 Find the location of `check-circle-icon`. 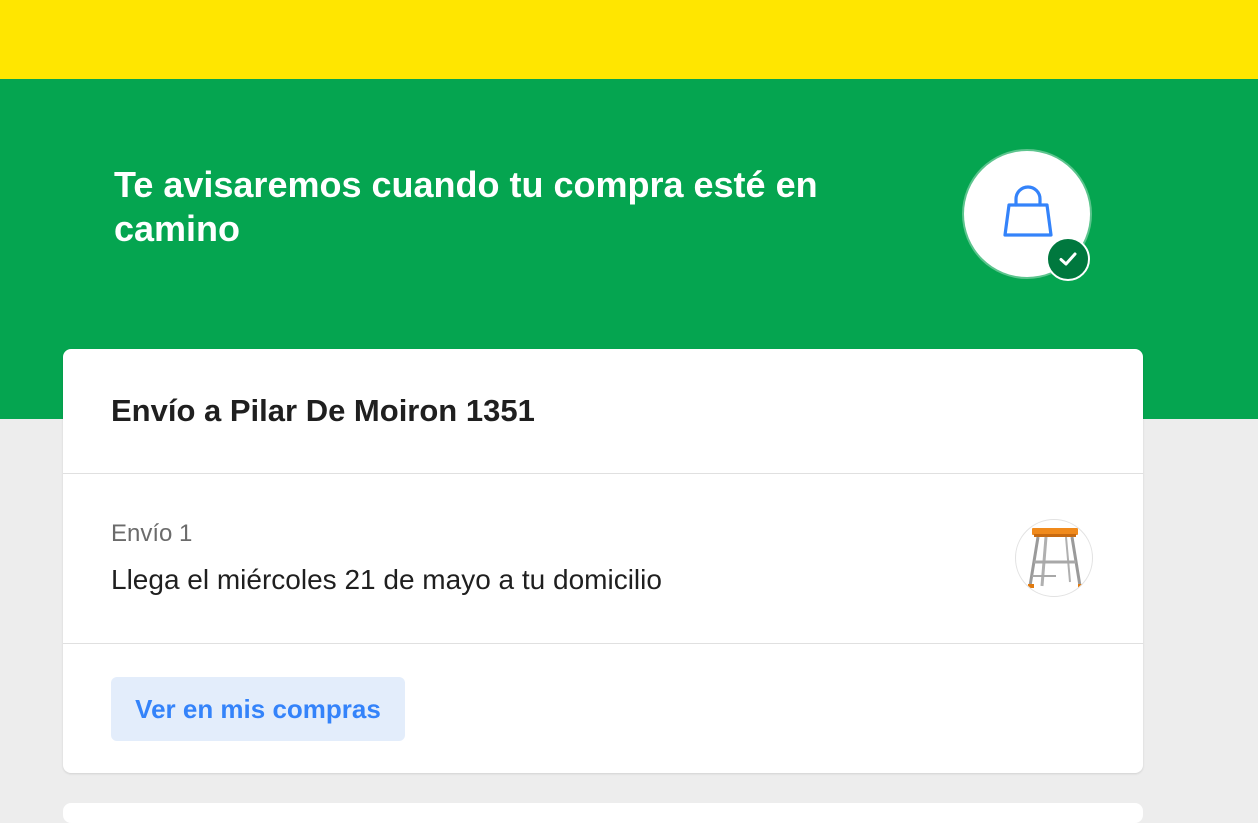

check-circle-icon is located at coordinates (1068, 259).